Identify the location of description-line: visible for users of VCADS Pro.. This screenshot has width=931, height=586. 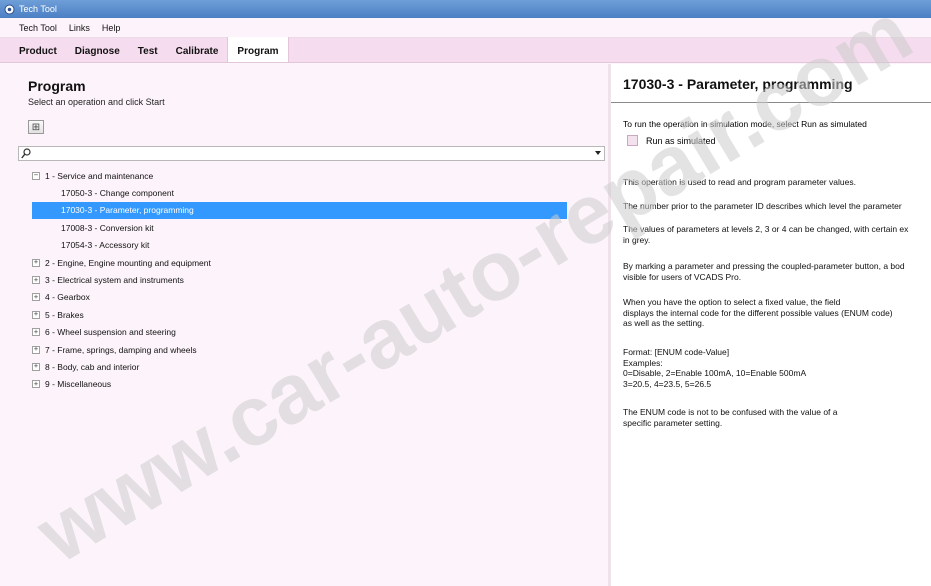
(682, 276).